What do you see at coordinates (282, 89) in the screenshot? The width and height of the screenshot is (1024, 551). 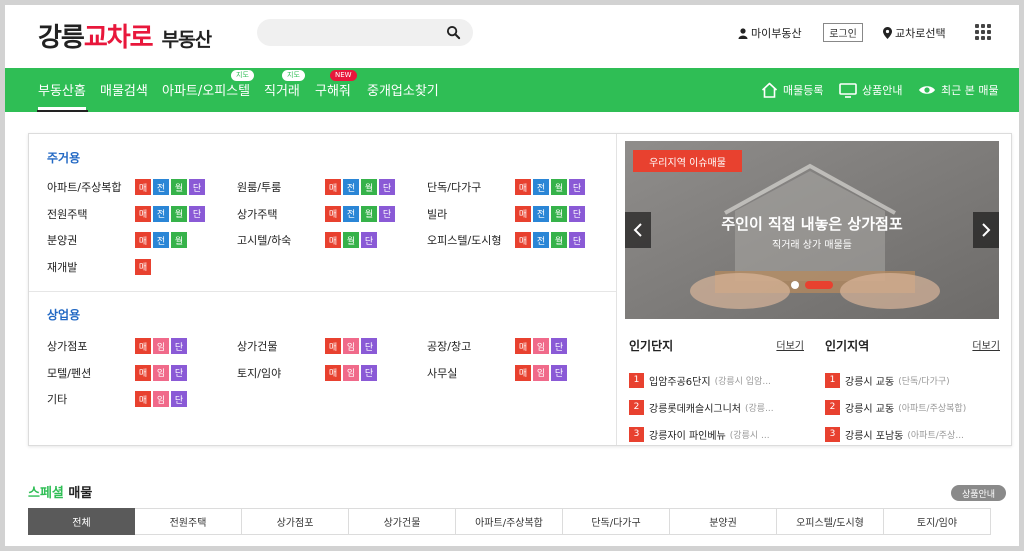 I see `nav-item-direct: 직거래` at bounding box center [282, 89].